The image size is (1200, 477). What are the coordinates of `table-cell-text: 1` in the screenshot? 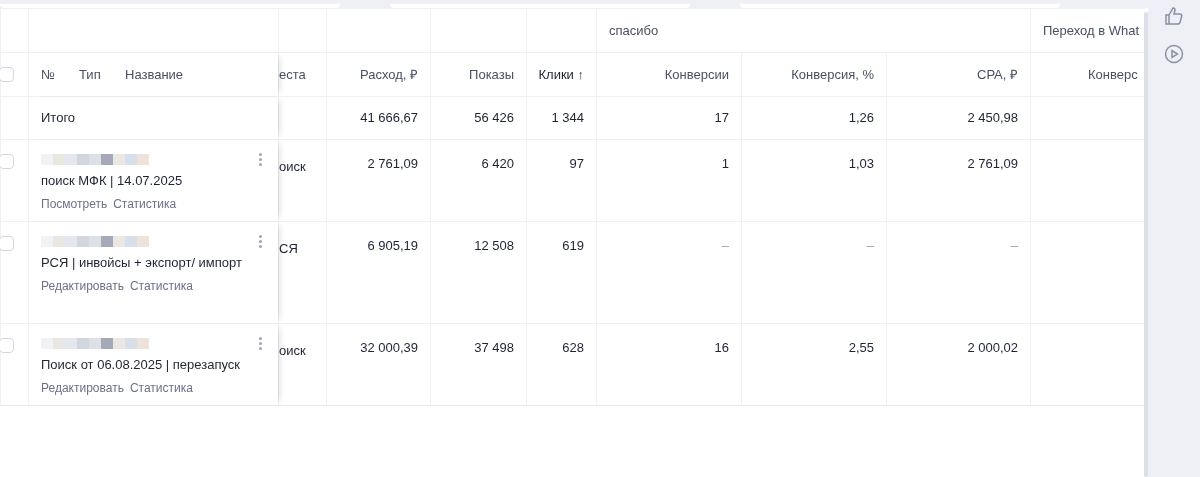 It's located at (725, 164).